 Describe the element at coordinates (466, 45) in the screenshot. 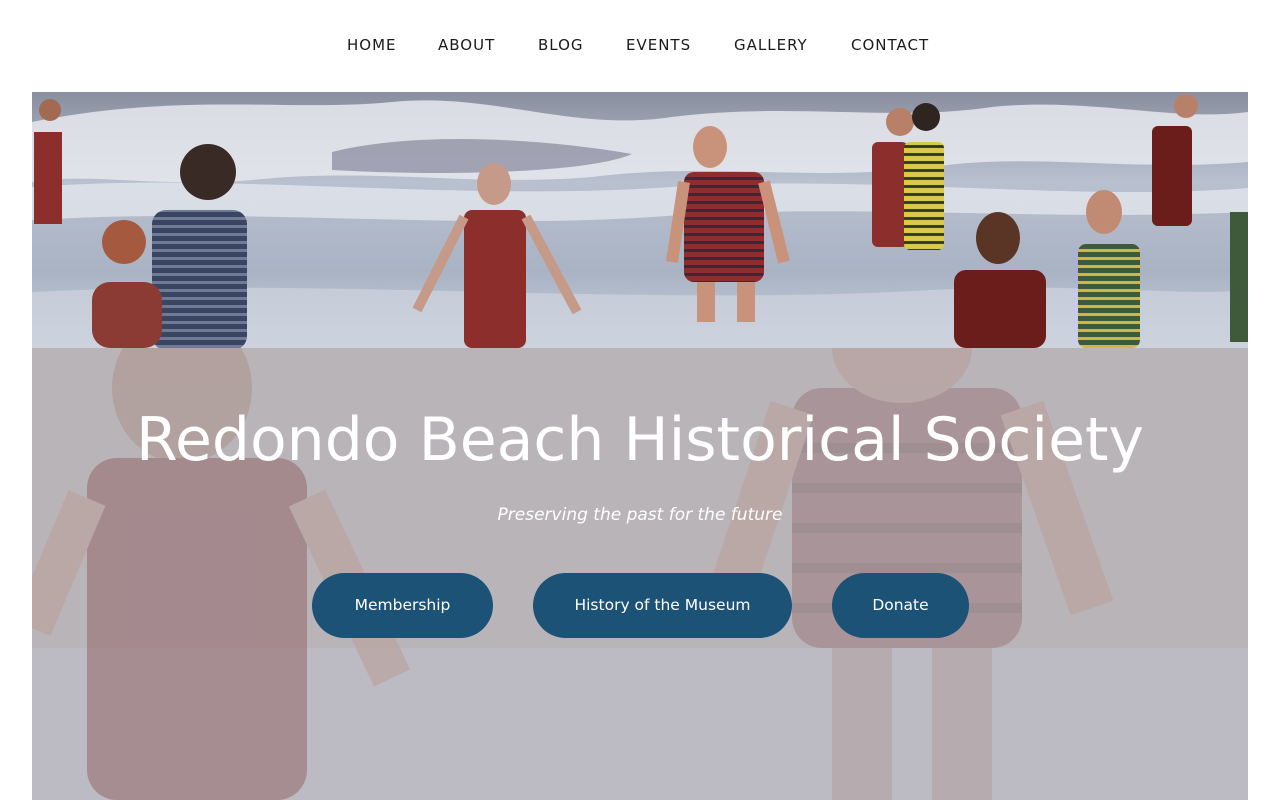

I see `nav-link-about: ABOUT` at that location.